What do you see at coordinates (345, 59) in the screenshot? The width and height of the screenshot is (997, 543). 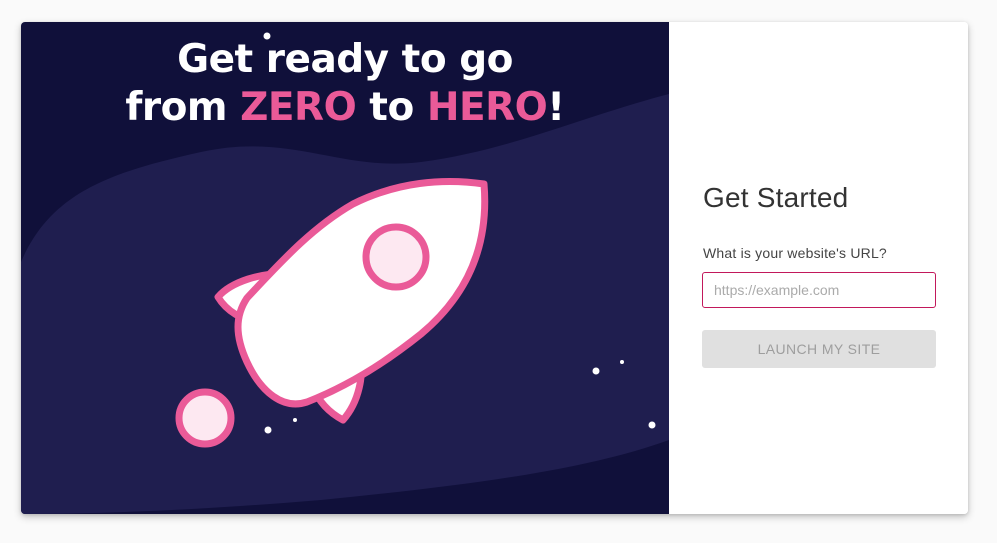 I see `headline-line-1: Get ready to go` at bounding box center [345, 59].